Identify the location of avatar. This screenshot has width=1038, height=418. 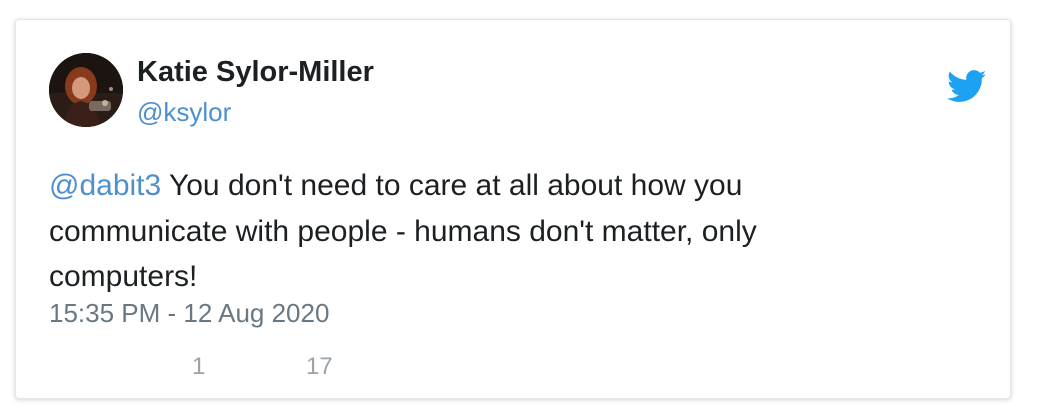
(86, 90).